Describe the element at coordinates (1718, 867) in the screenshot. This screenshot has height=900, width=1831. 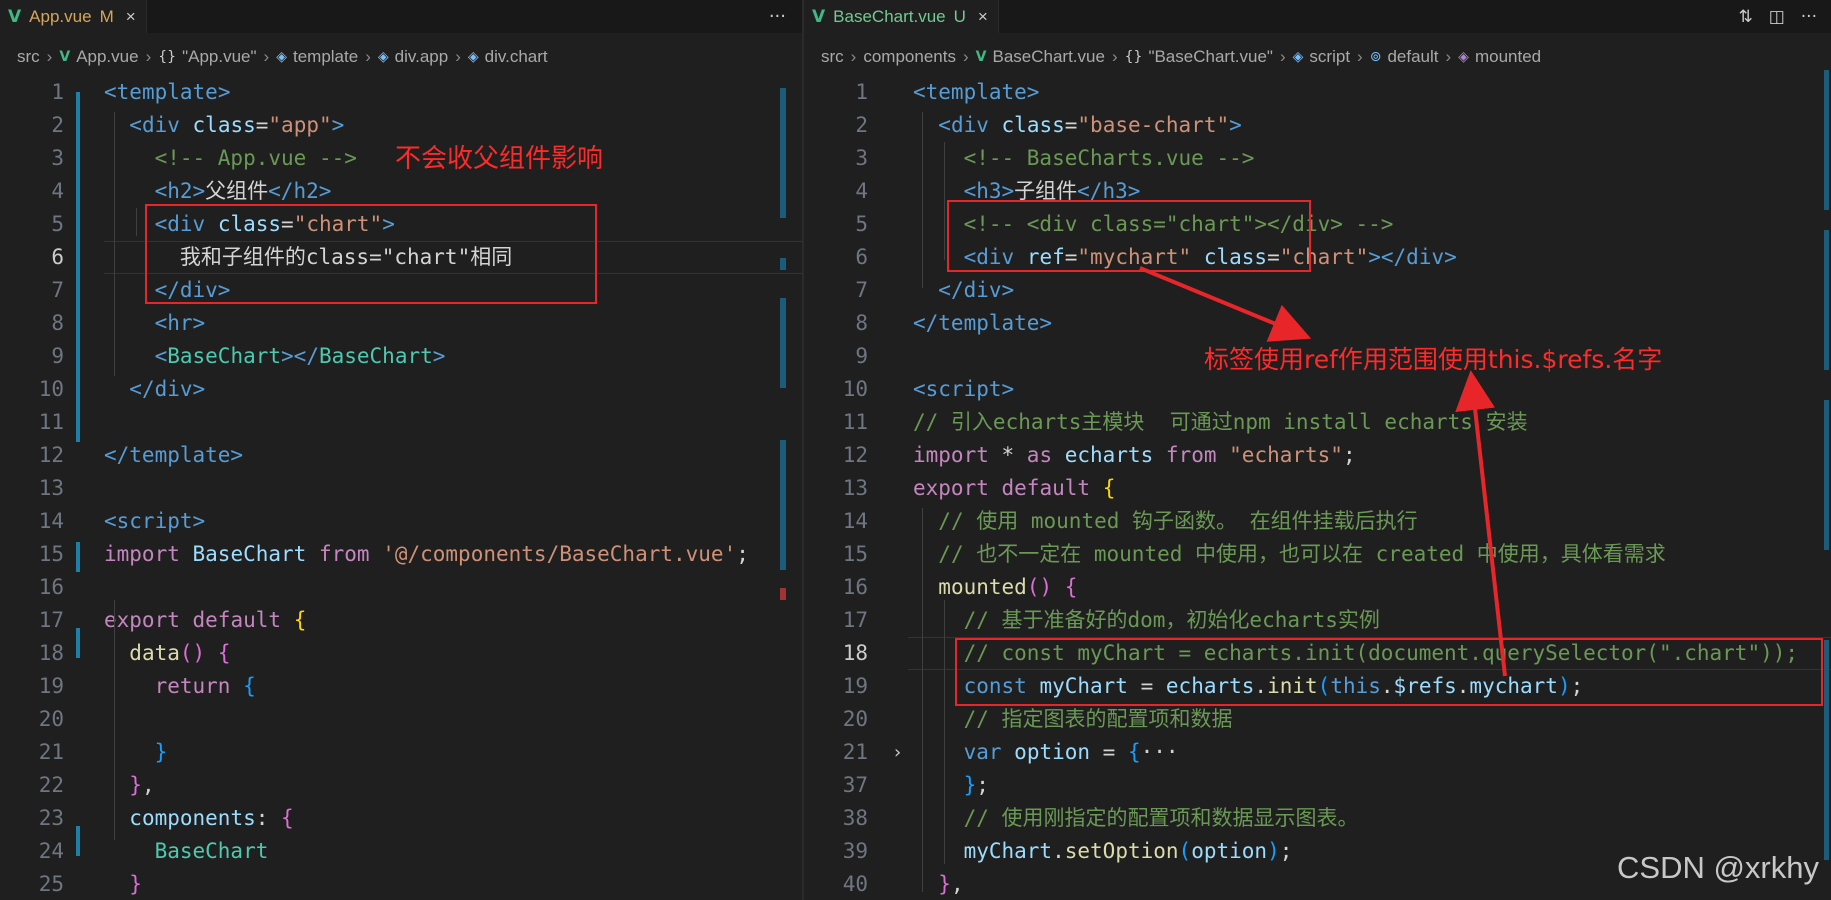
I see `watermark: CSDN @xrkhy` at that location.